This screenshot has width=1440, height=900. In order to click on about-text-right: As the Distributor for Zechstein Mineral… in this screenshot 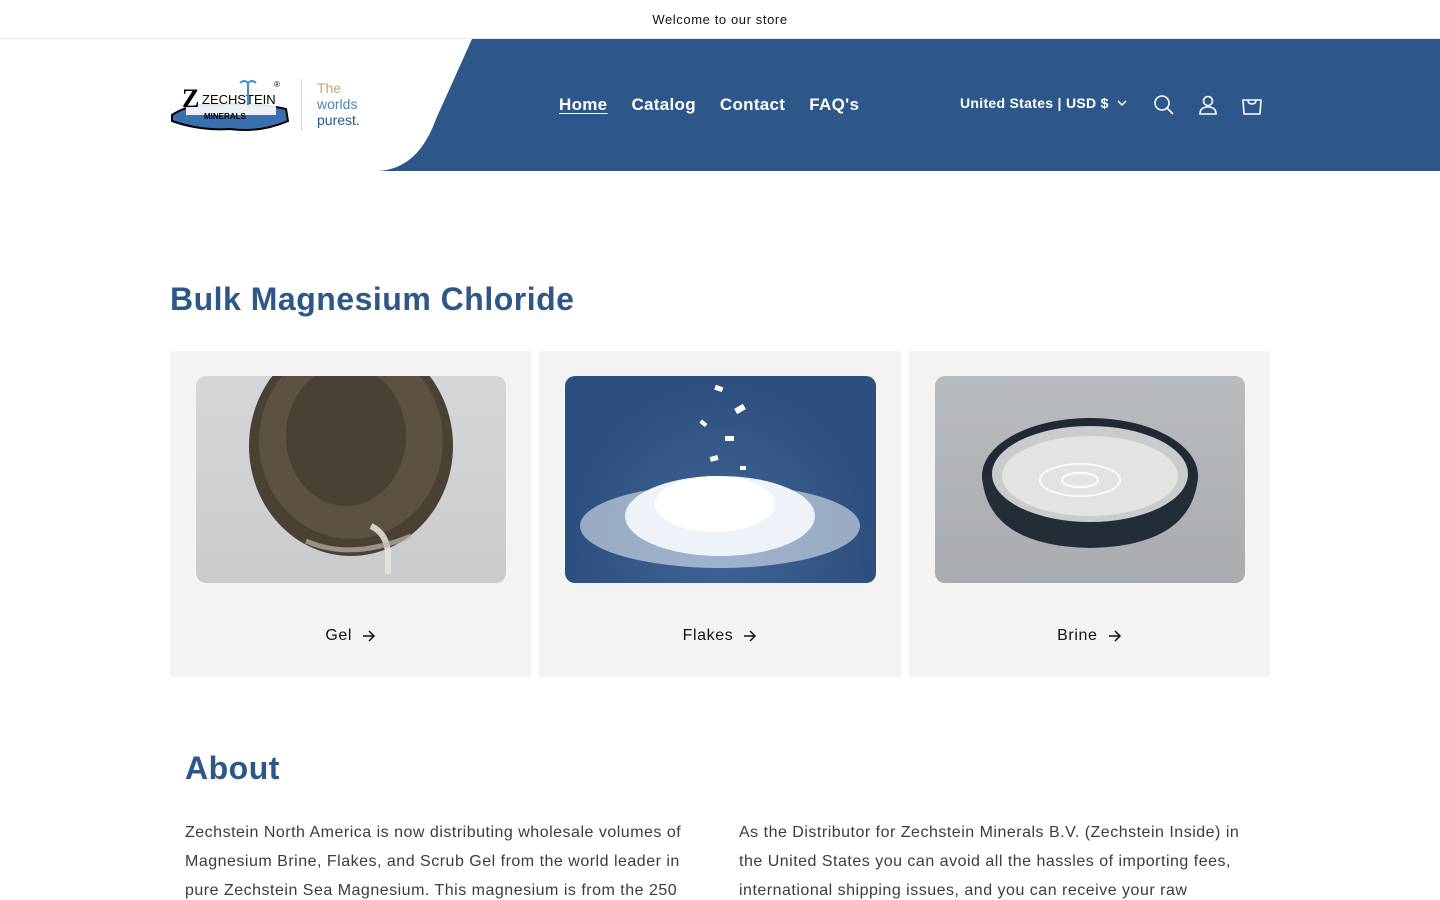, I will do `click(989, 861)`.